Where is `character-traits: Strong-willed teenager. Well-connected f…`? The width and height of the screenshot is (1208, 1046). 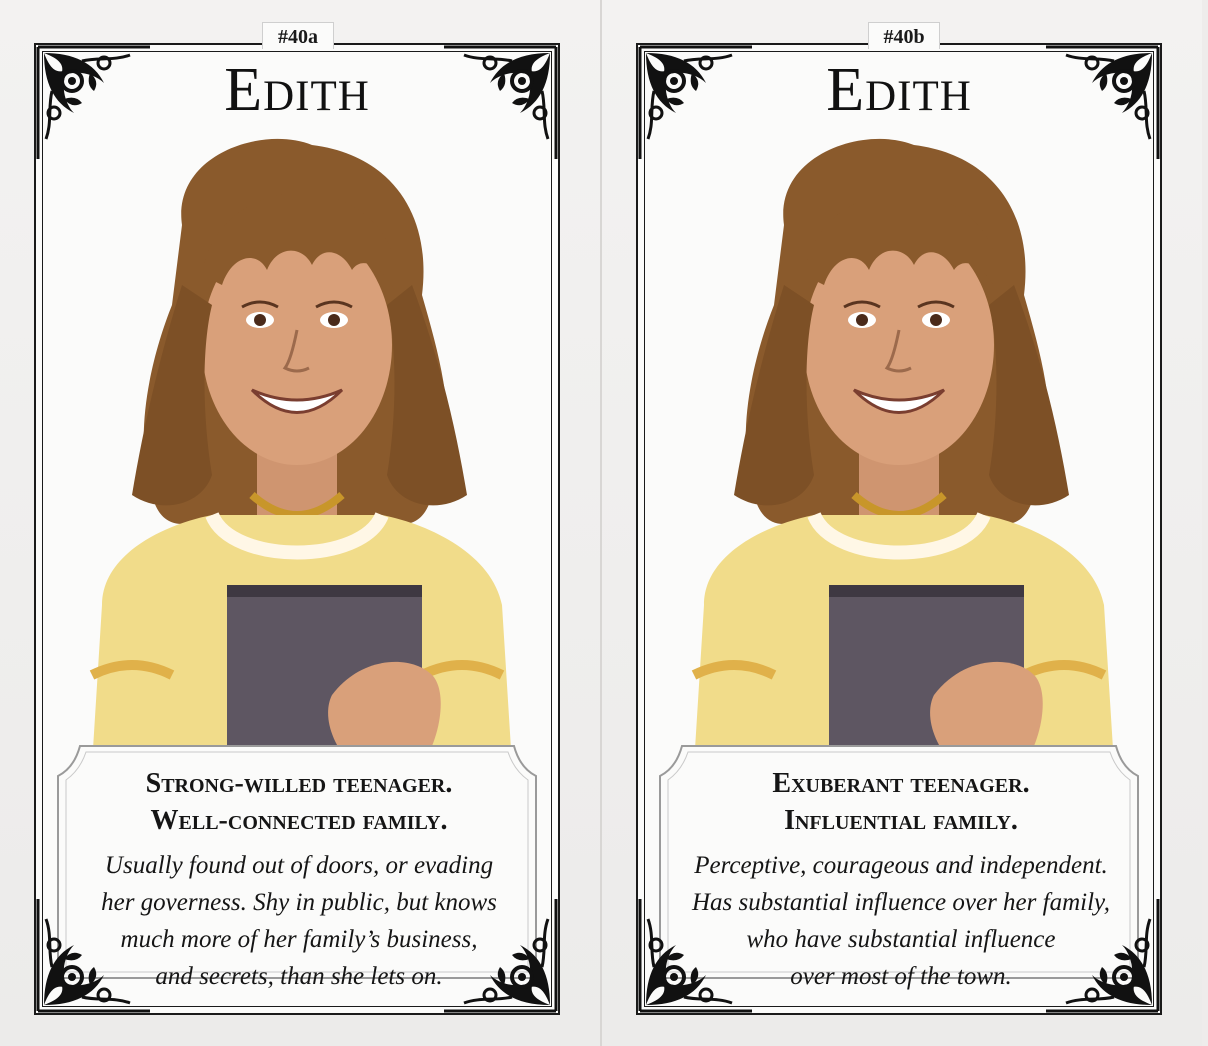 character-traits: Strong-willed teenager. Well-connected f… is located at coordinates (299, 802).